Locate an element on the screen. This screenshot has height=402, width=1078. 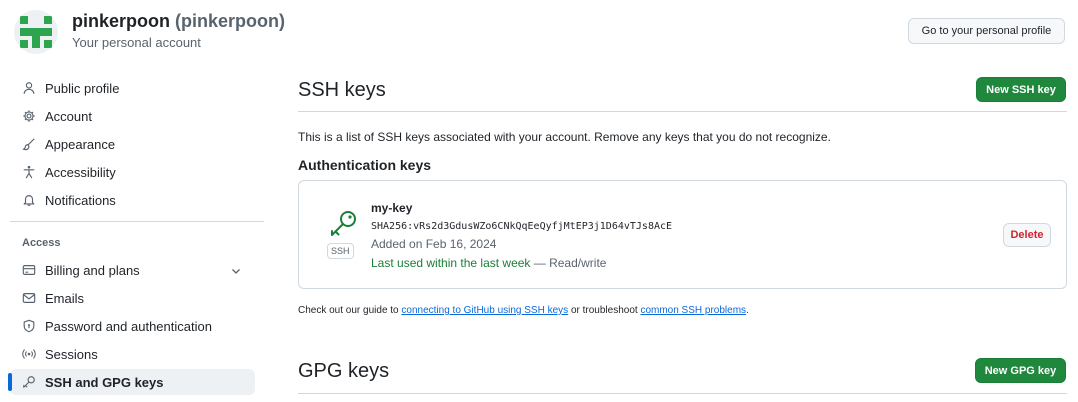
sidebar-item-label: Accessibility is located at coordinates (80, 172).